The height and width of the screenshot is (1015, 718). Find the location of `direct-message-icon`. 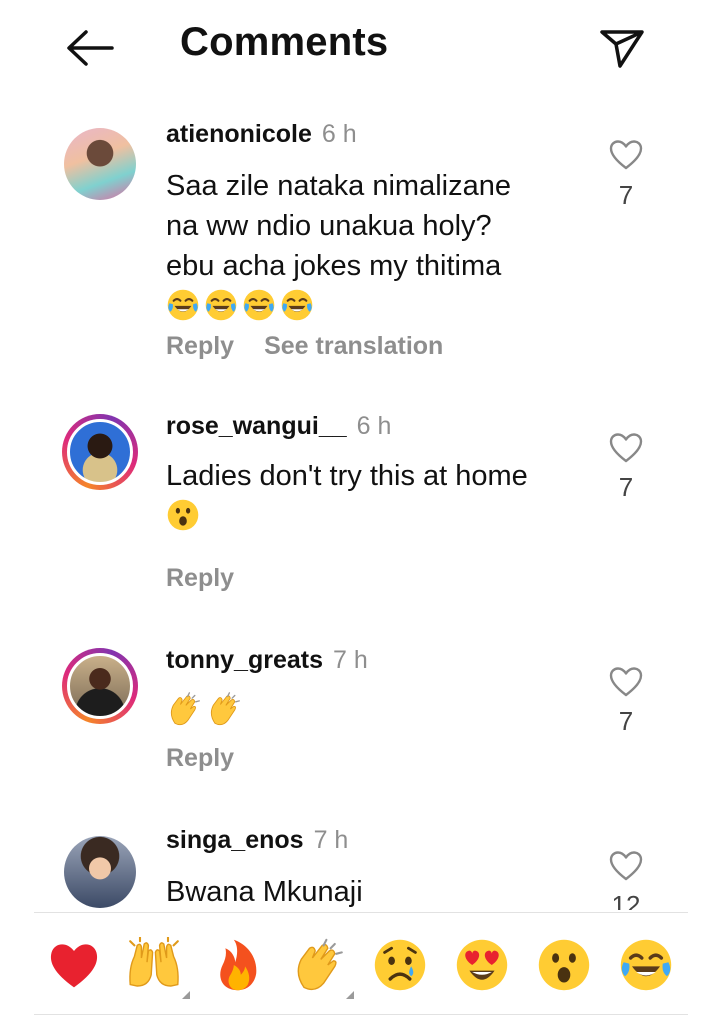

direct-message-icon is located at coordinates (622, 48).